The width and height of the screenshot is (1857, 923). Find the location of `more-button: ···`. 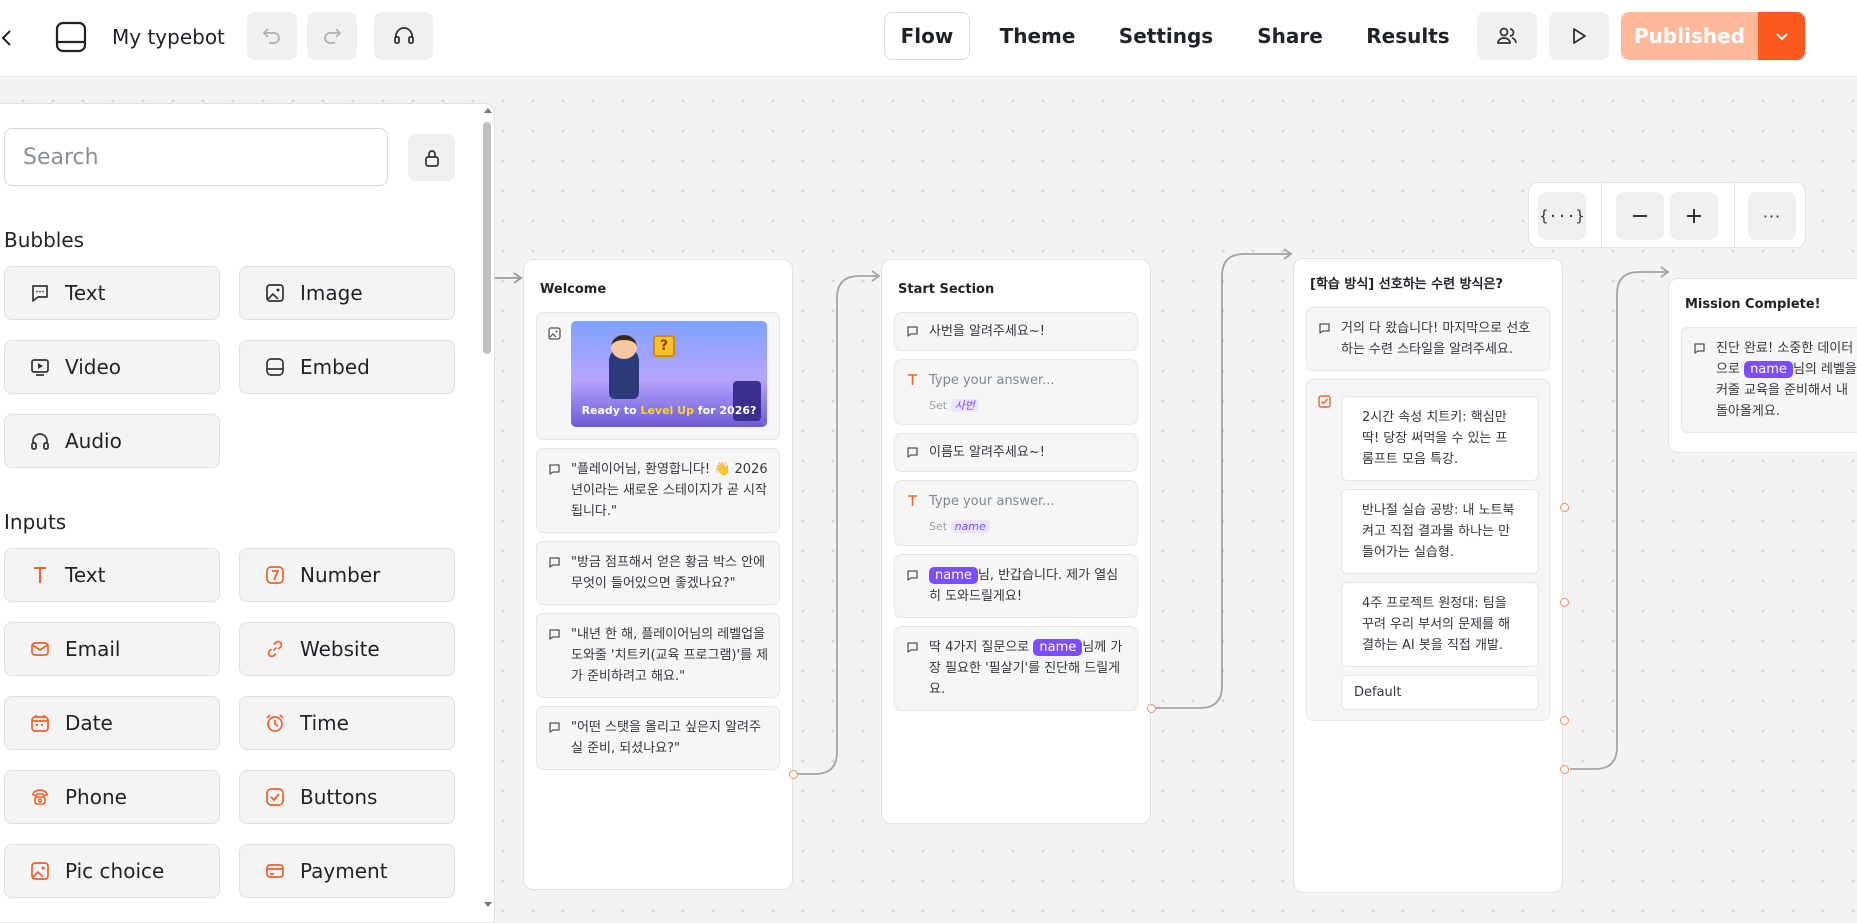

more-button: ··· is located at coordinates (1772, 216).